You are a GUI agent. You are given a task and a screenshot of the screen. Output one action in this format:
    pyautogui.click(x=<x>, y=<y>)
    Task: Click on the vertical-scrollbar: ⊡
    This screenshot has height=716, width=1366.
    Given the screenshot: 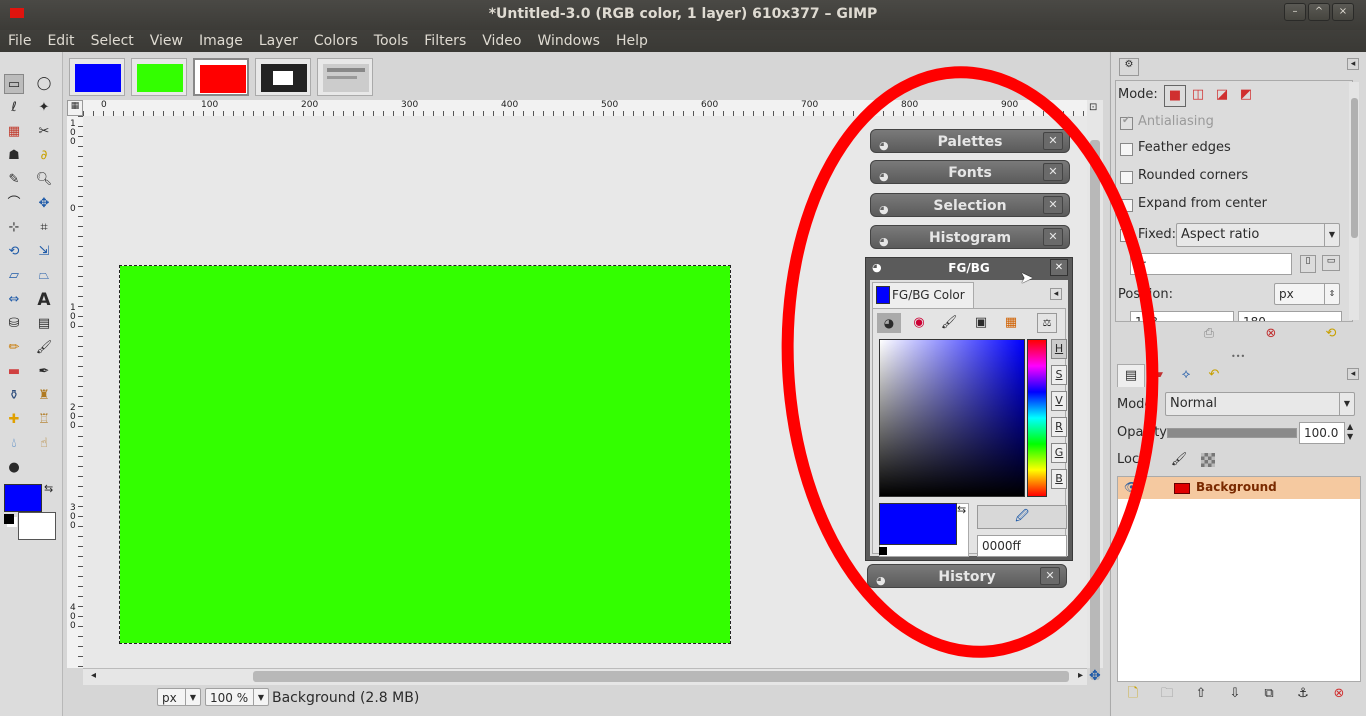 What is the action you would take?
    pyautogui.click(x=1095, y=390)
    